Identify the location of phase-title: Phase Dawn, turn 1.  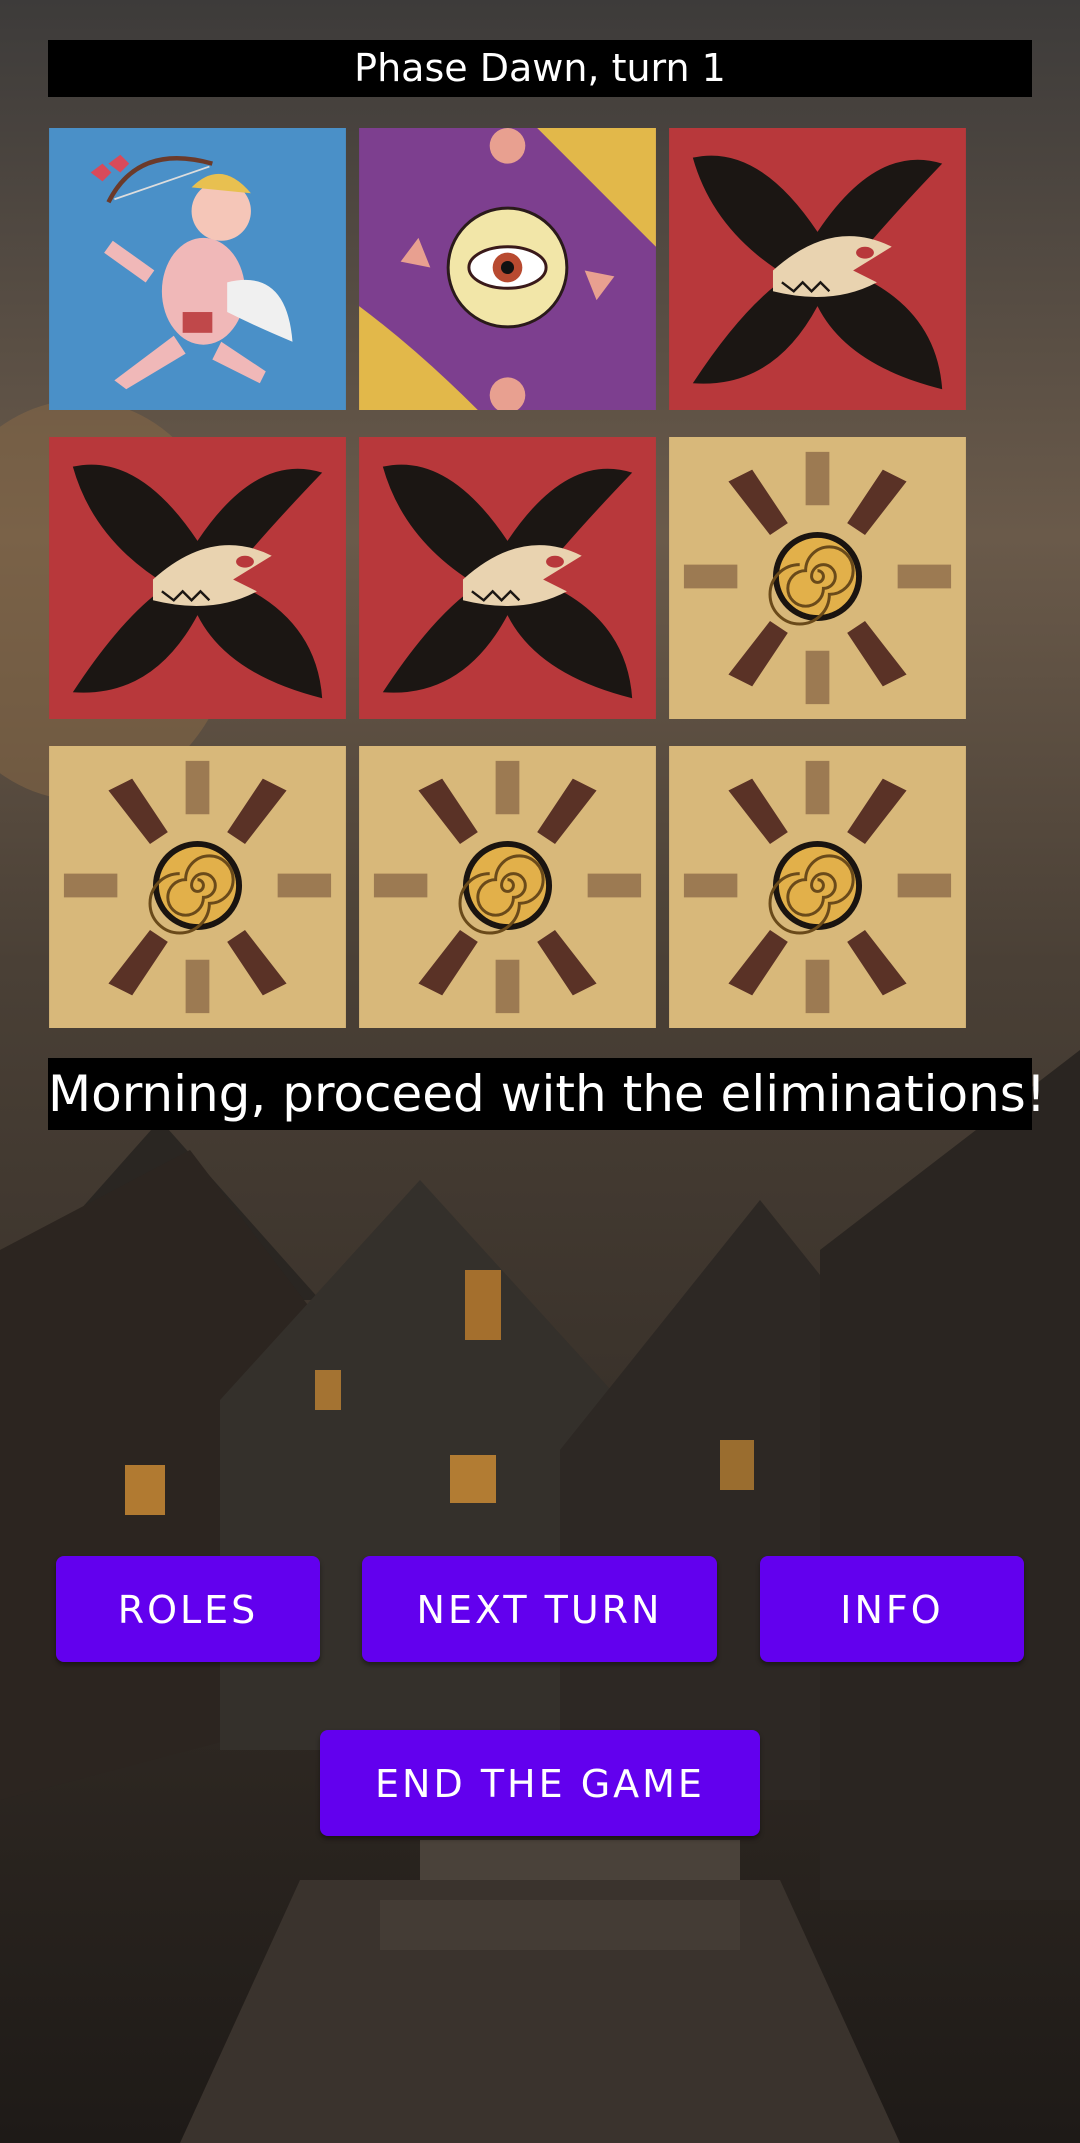
(540, 68).